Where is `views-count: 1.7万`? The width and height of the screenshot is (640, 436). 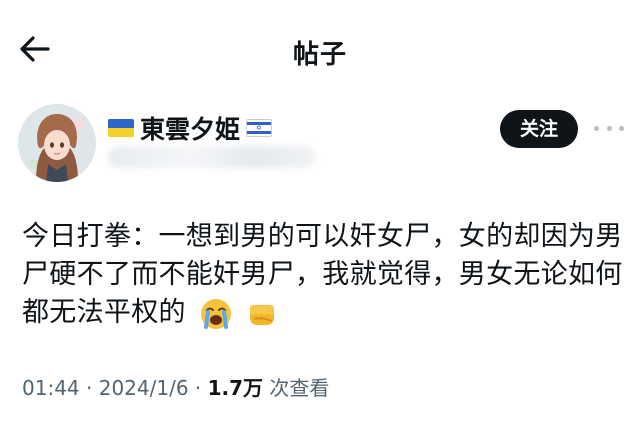
views-count: 1.7万 is located at coordinates (235, 388).